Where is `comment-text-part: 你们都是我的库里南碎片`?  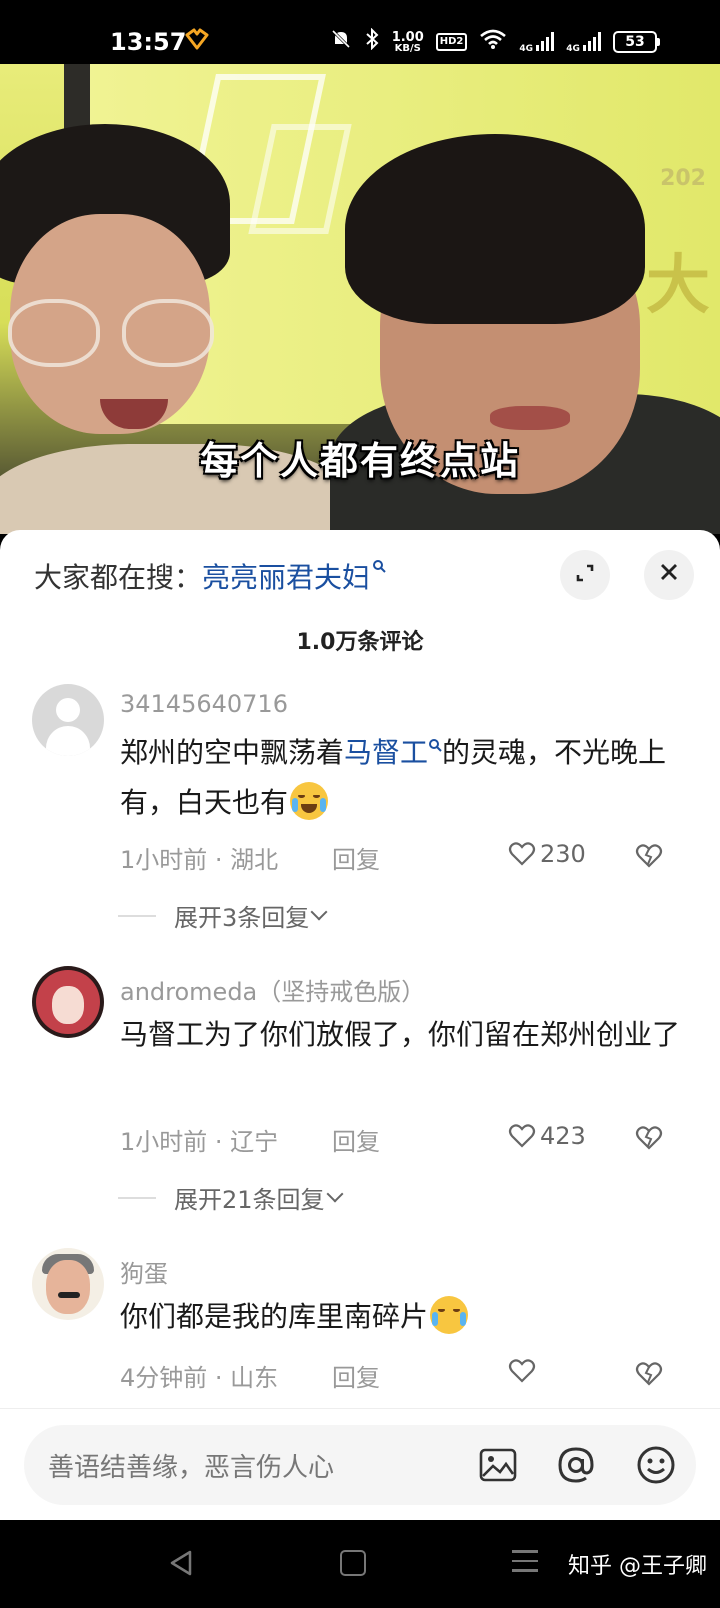
comment-text-part: 你们都是我的库里南碎片 is located at coordinates (274, 1316).